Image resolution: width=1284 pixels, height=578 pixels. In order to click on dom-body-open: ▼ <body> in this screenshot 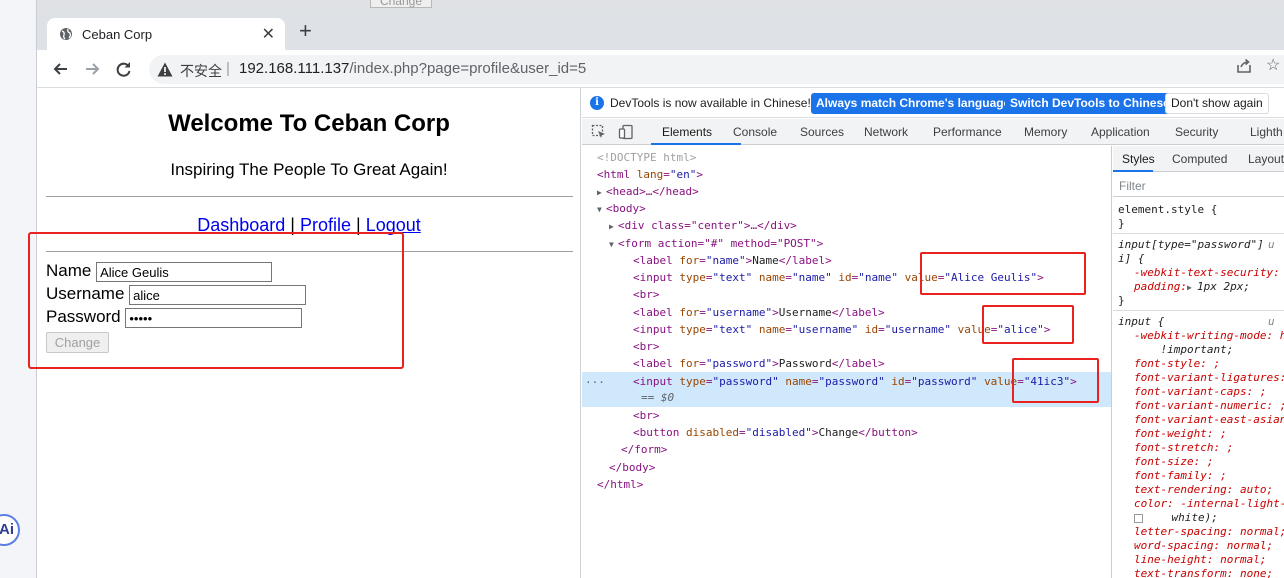, I will do `click(621, 209)`.